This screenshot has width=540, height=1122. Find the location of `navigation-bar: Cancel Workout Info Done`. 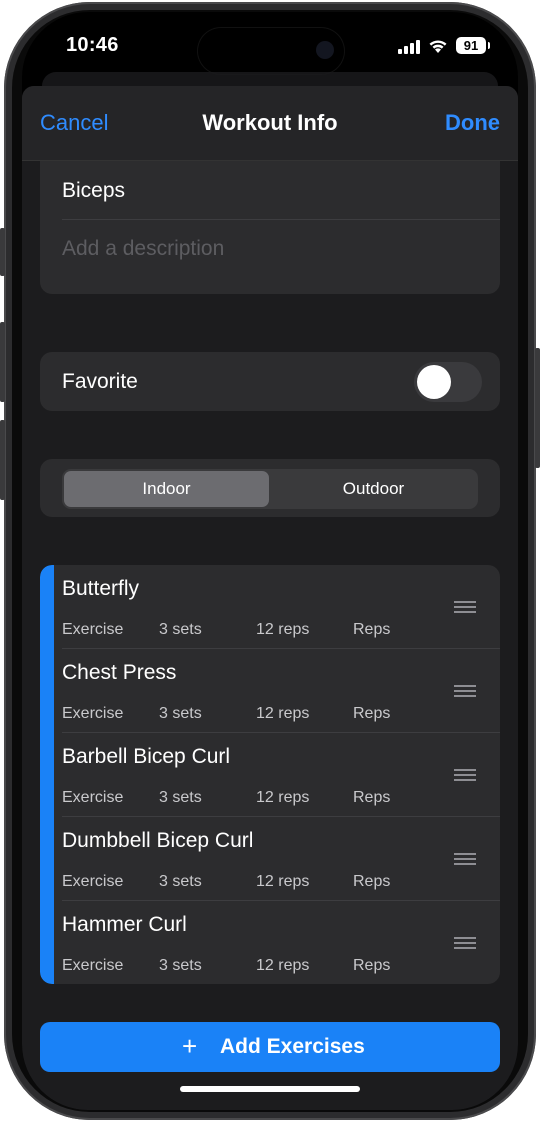

navigation-bar: Cancel Workout Info Done is located at coordinates (270, 123).